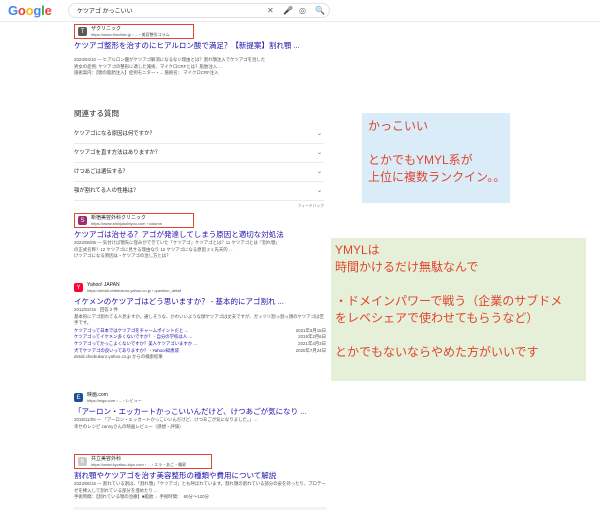 The image size is (600, 512). I want to click on horizontal-scrollbar, so click(200, 508).